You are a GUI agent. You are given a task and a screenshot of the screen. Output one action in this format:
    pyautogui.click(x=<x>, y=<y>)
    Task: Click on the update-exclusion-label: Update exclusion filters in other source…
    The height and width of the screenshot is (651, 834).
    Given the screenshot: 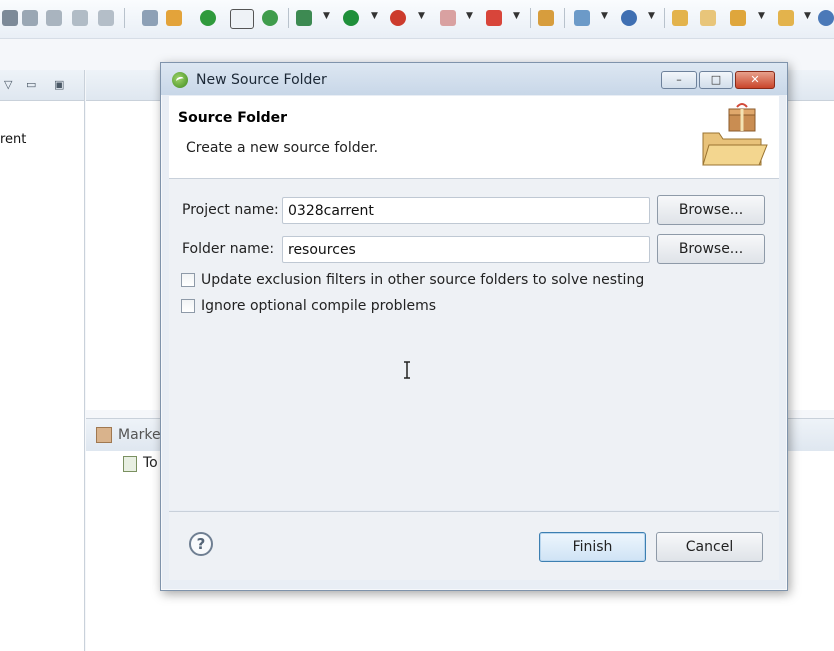 What is the action you would take?
    pyautogui.click(x=423, y=280)
    